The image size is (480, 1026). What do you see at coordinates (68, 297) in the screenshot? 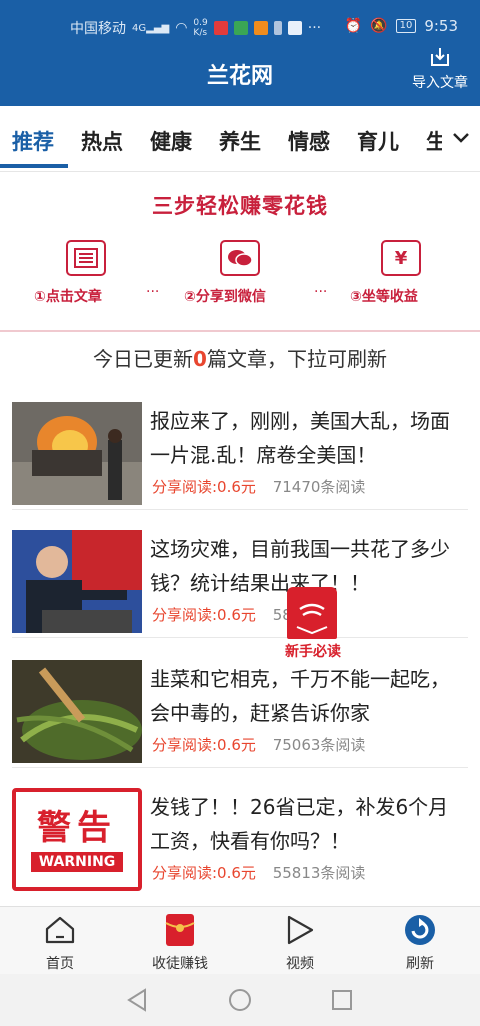
I see `step-1-label: ①点击文章` at bounding box center [68, 297].